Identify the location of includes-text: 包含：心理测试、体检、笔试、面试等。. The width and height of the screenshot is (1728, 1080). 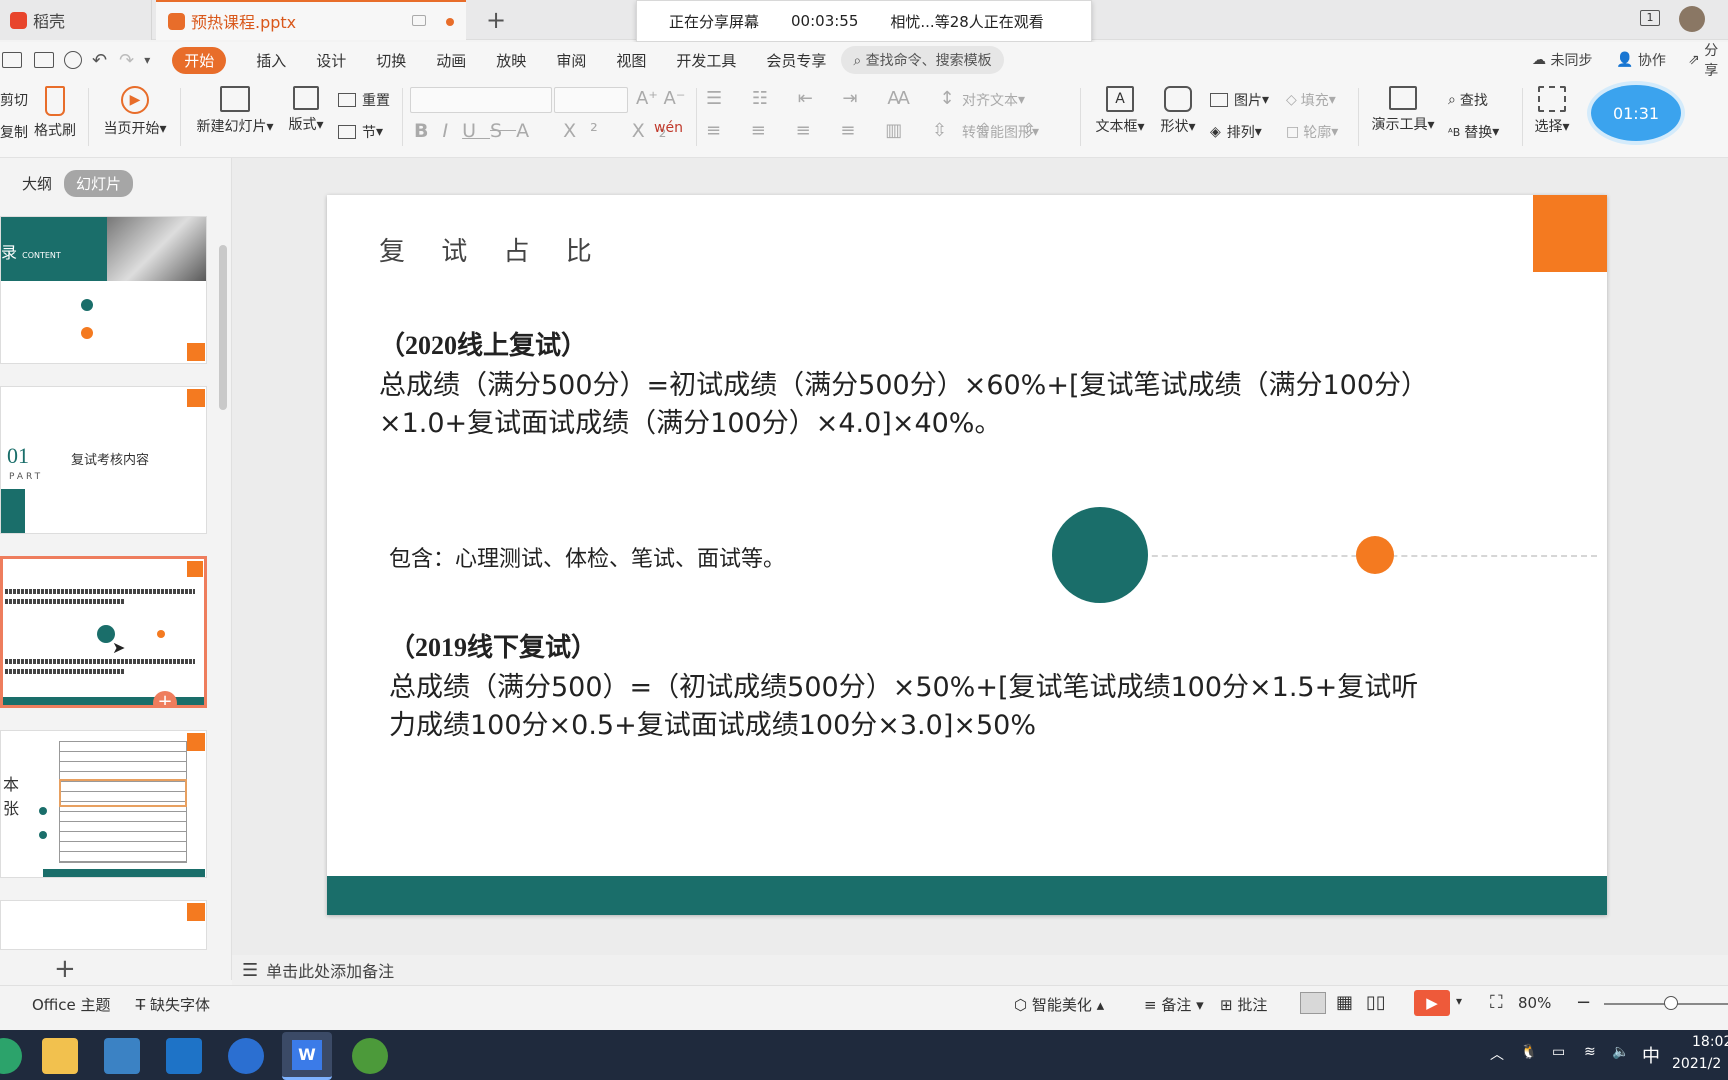
(587, 557).